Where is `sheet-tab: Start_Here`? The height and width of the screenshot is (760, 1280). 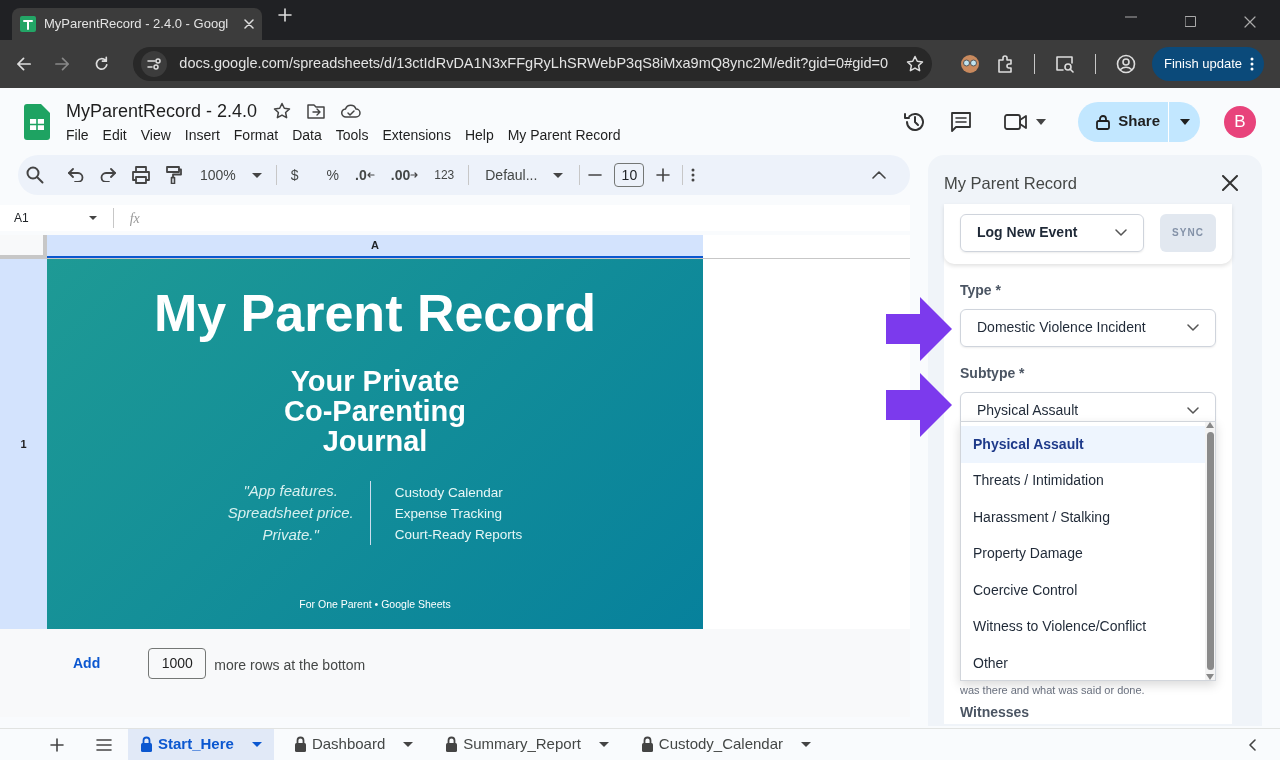 sheet-tab: Start_Here is located at coordinates (201, 744).